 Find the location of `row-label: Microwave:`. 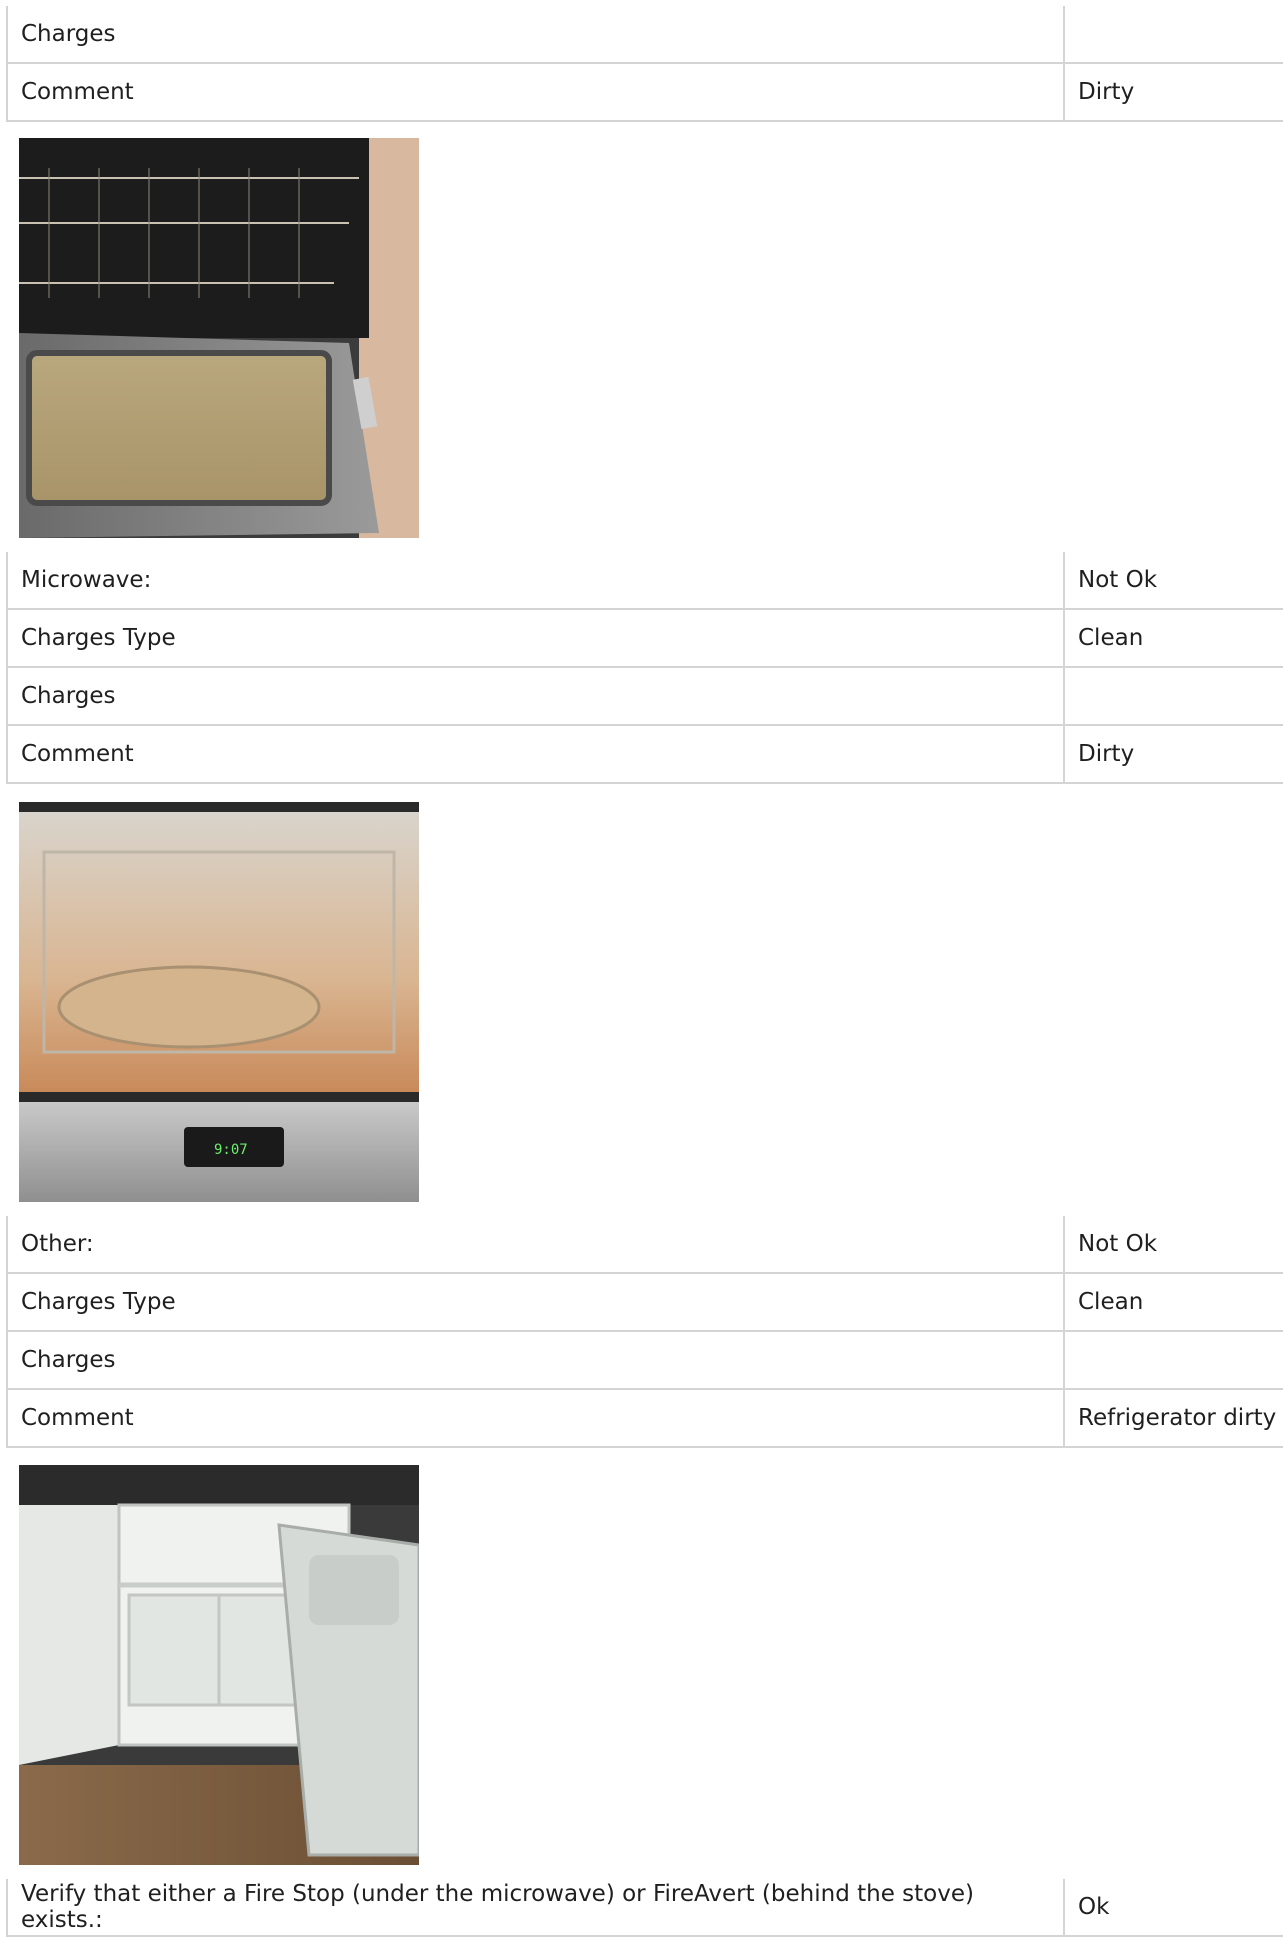

row-label: Microwave: is located at coordinates (535, 580).